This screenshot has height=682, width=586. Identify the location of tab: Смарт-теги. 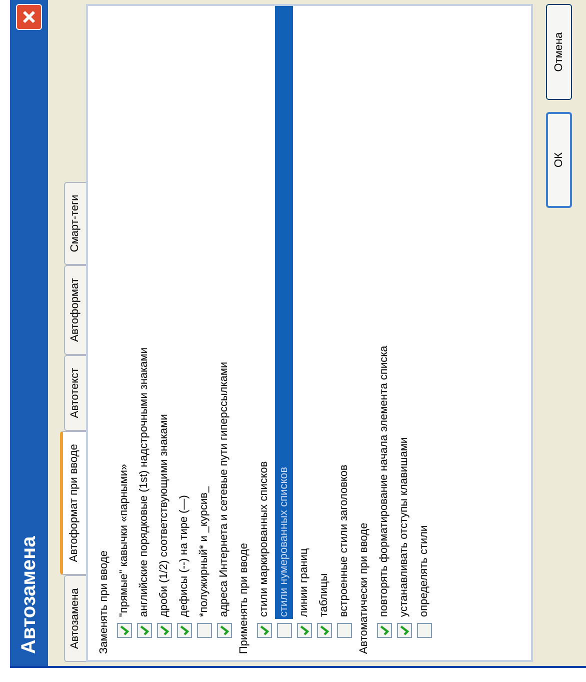
(75, 224).